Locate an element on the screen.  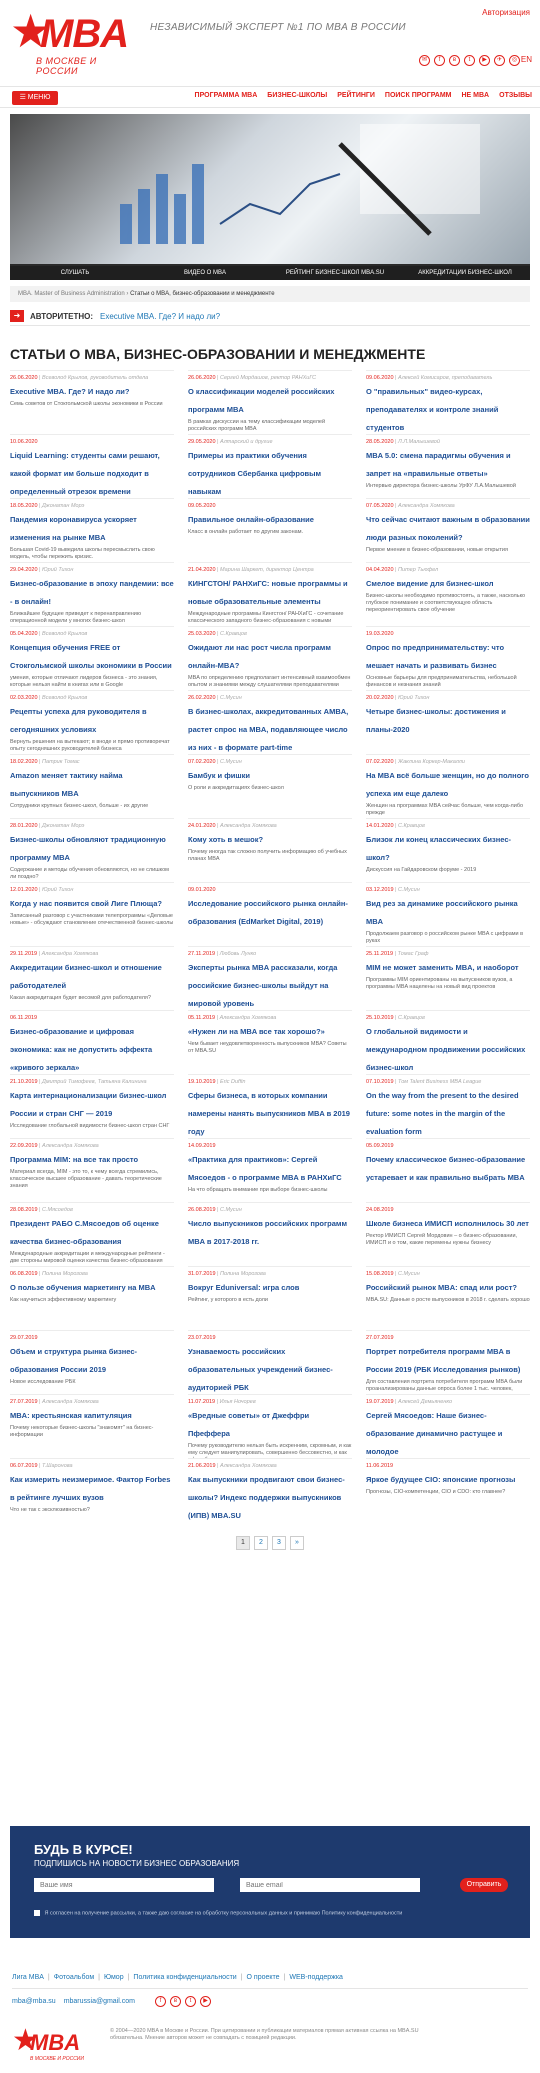
language-switch: EN is located at coordinates (526, 59).